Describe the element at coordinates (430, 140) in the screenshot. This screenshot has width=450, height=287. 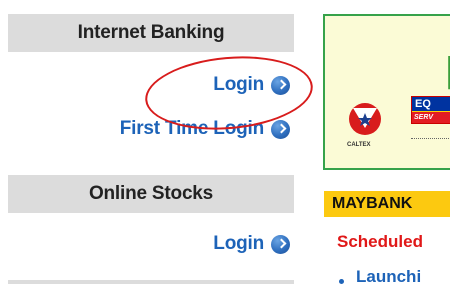
I see `banner-divider` at that location.